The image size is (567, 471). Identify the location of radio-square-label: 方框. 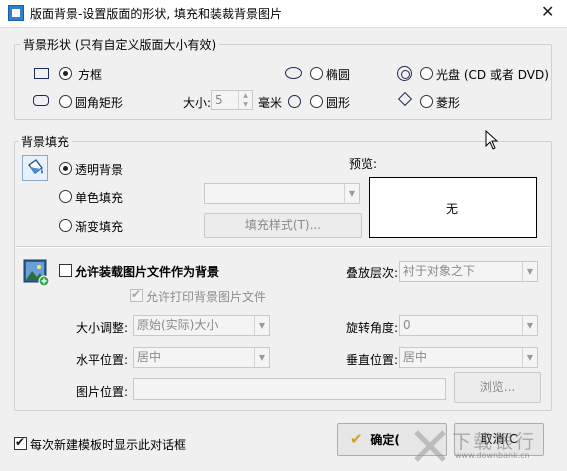
(90, 75).